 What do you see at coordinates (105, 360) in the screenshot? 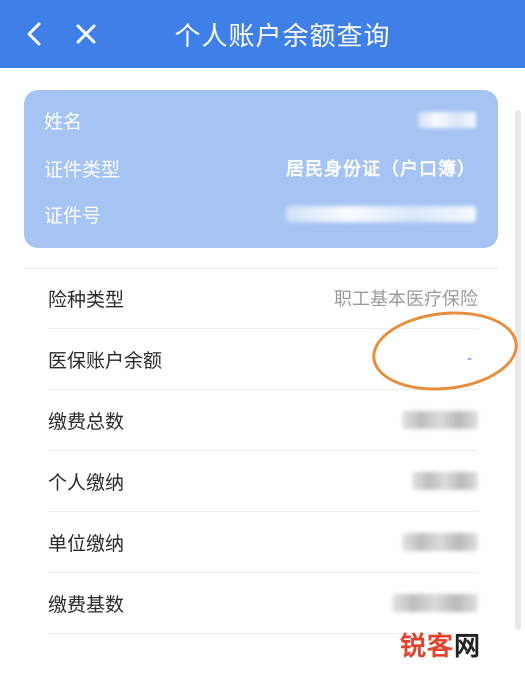
I see `balance-label: 医保账户余额` at bounding box center [105, 360].